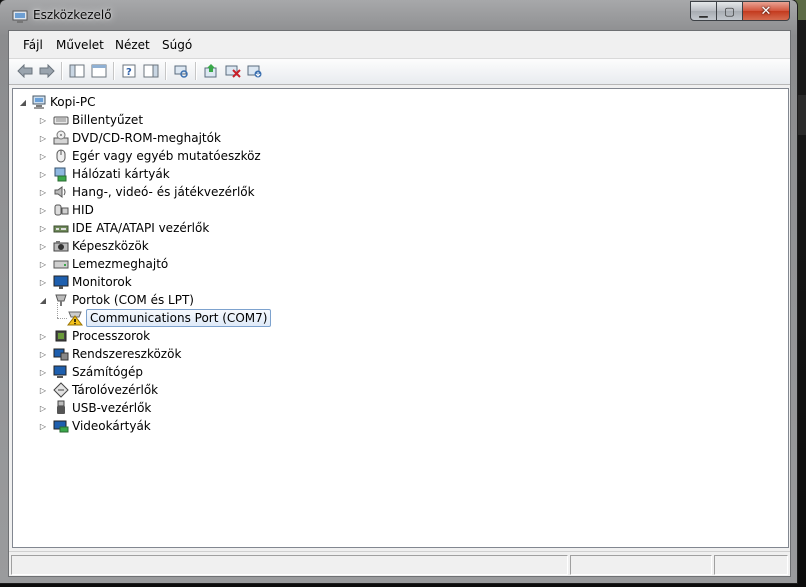 Image resolution: width=806 pixels, height=587 pixels. I want to click on update-driver-button, so click(211, 71).